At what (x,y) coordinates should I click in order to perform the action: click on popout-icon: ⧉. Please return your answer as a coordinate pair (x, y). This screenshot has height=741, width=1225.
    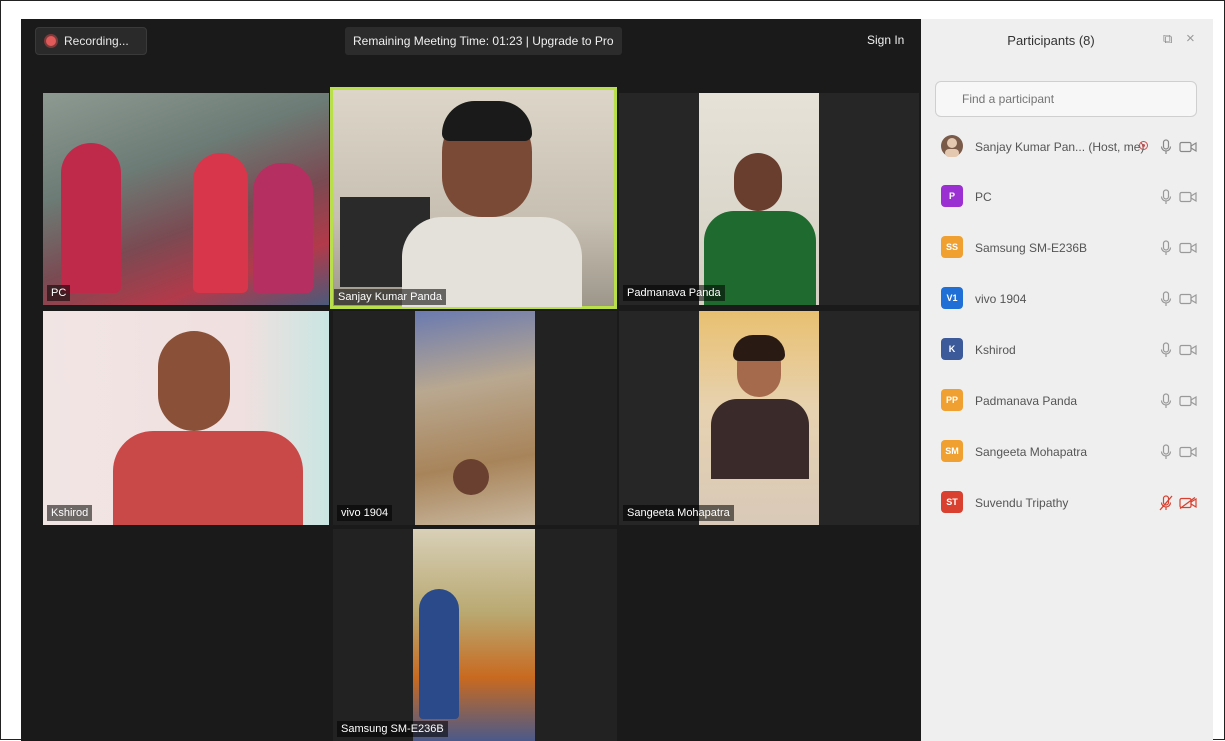
    Looking at the image, I should click on (1170, 38).